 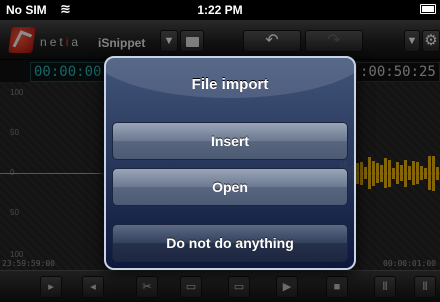 What do you see at coordinates (230, 187) in the screenshot?
I see `open-button: Open` at bounding box center [230, 187].